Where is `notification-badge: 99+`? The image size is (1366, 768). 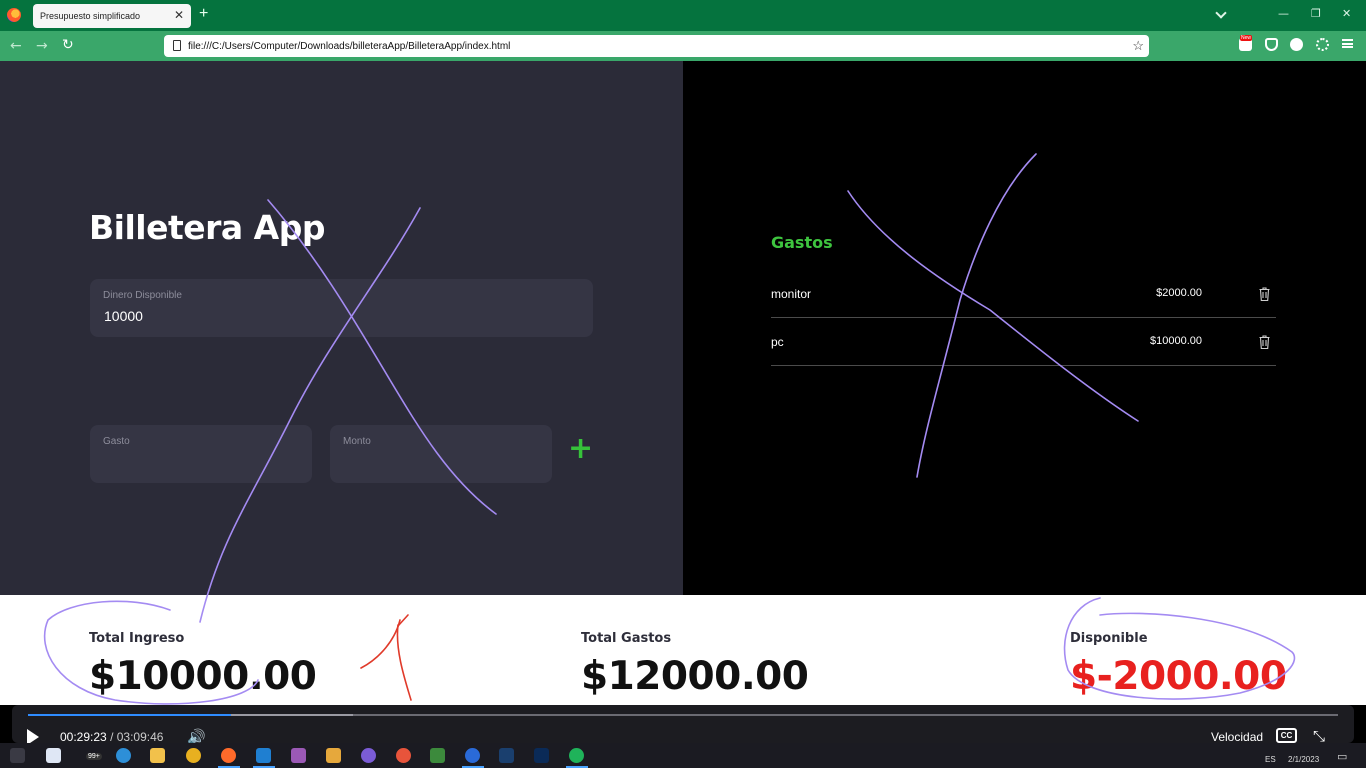 notification-badge: 99+ is located at coordinates (94, 756).